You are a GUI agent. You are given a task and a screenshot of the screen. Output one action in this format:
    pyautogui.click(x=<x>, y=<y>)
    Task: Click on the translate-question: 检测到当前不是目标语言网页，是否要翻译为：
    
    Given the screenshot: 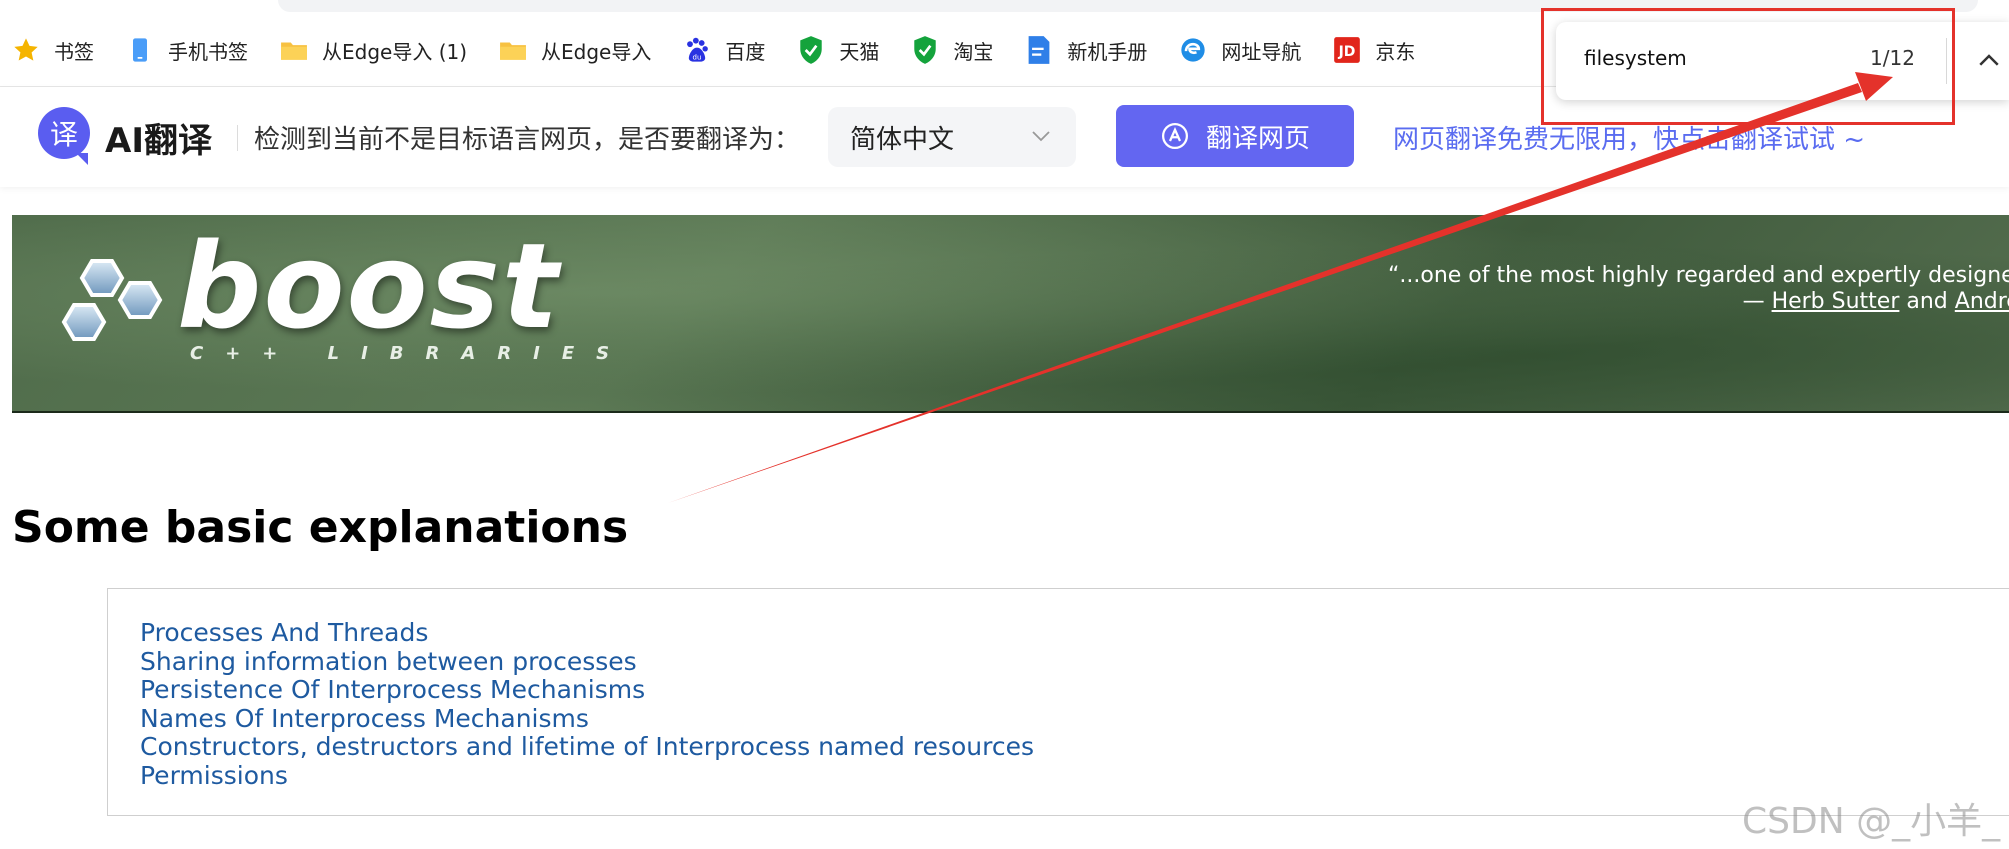 What is the action you would take?
    pyautogui.click(x=527, y=140)
    